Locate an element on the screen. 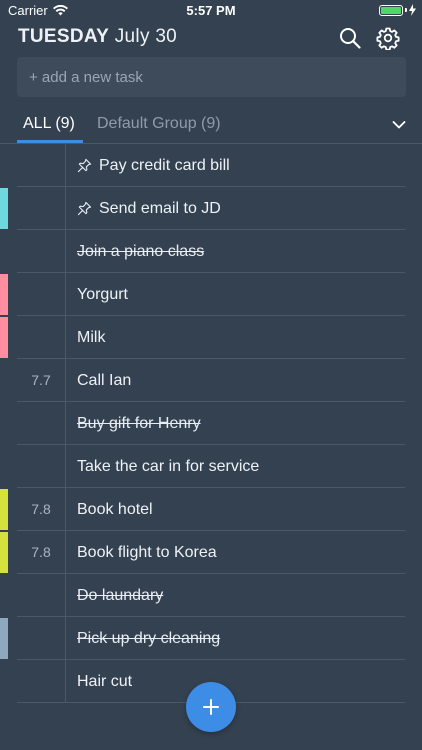  task-label: Book hotel is located at coordinates (115, 509).